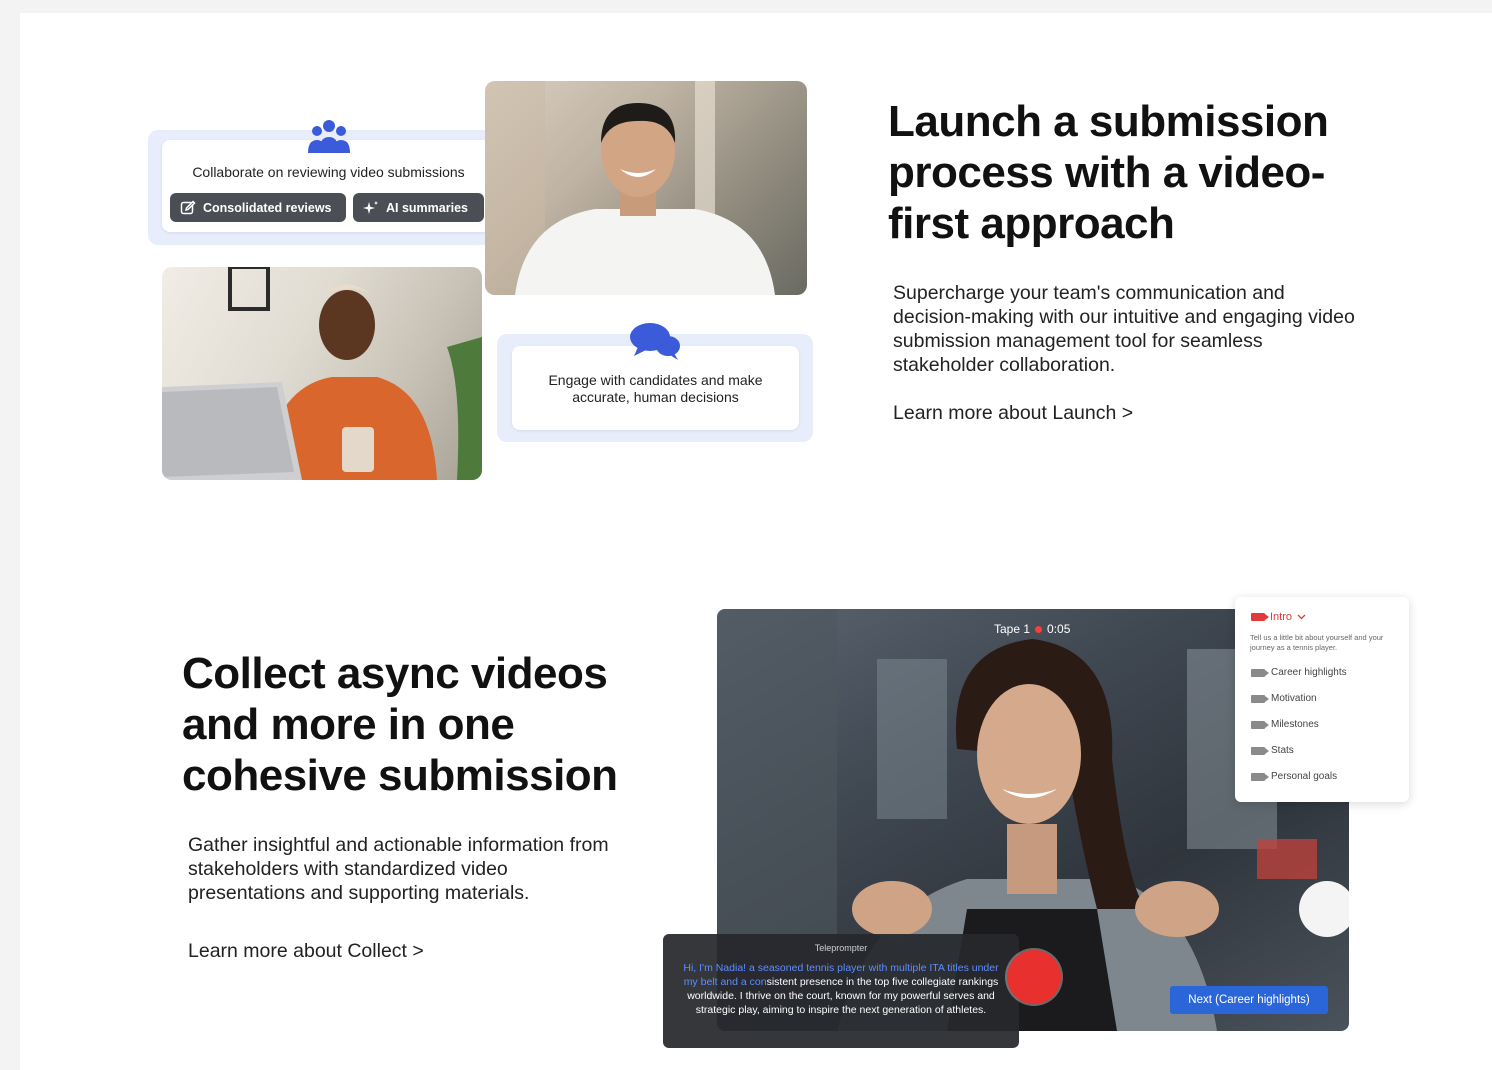 The image size is (1492, 1070). I want to click on question-item-stats: Stats, so click(1272, 750).